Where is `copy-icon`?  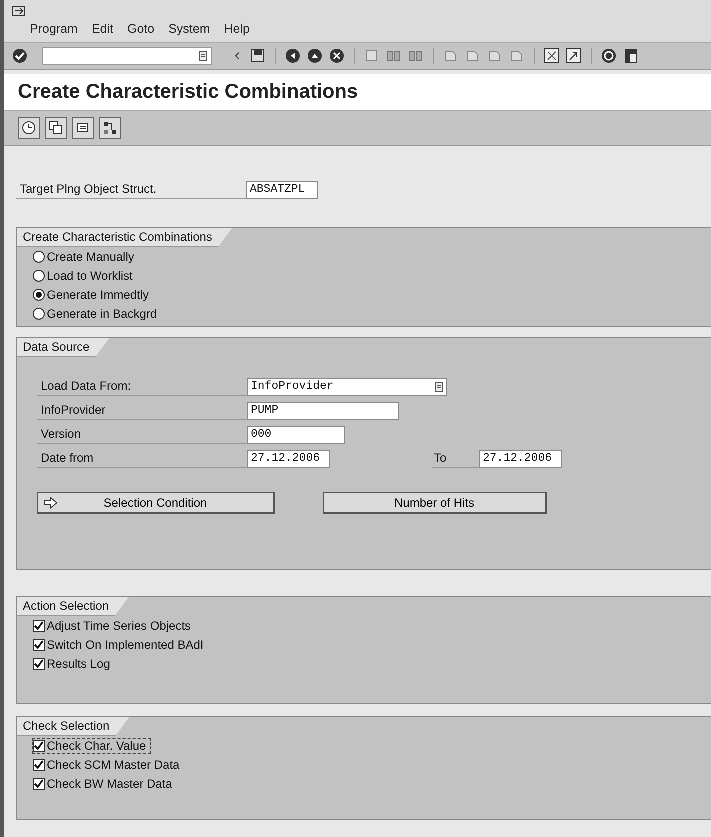
copy-icon is located at coordinates (56, 128).